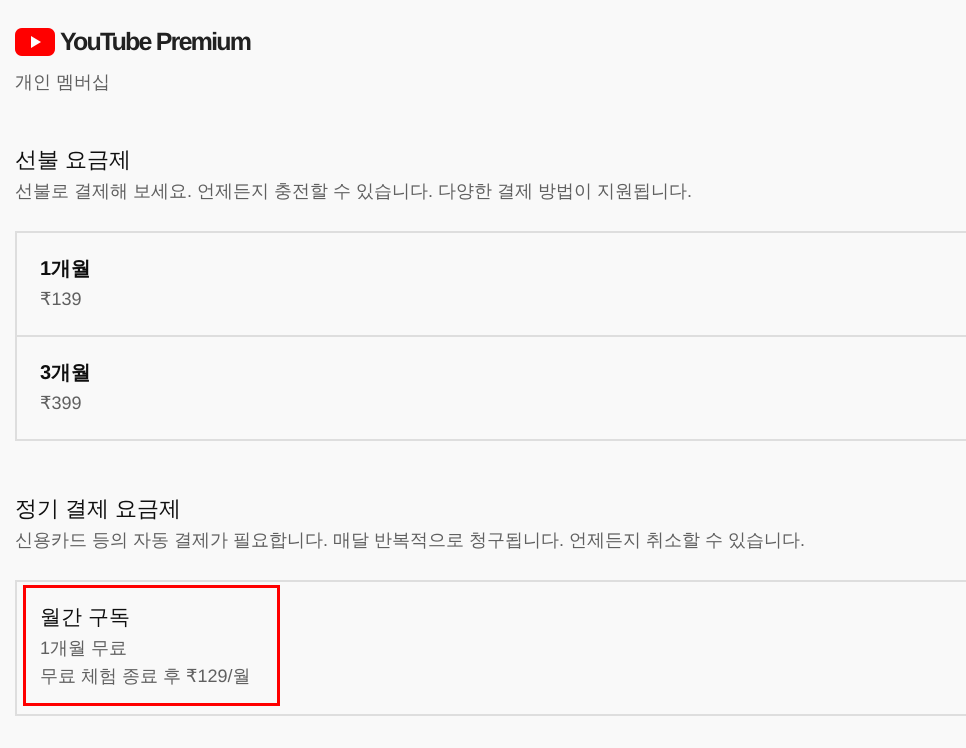  I want to click on plan-detail: ₹139, so click(61, 299).